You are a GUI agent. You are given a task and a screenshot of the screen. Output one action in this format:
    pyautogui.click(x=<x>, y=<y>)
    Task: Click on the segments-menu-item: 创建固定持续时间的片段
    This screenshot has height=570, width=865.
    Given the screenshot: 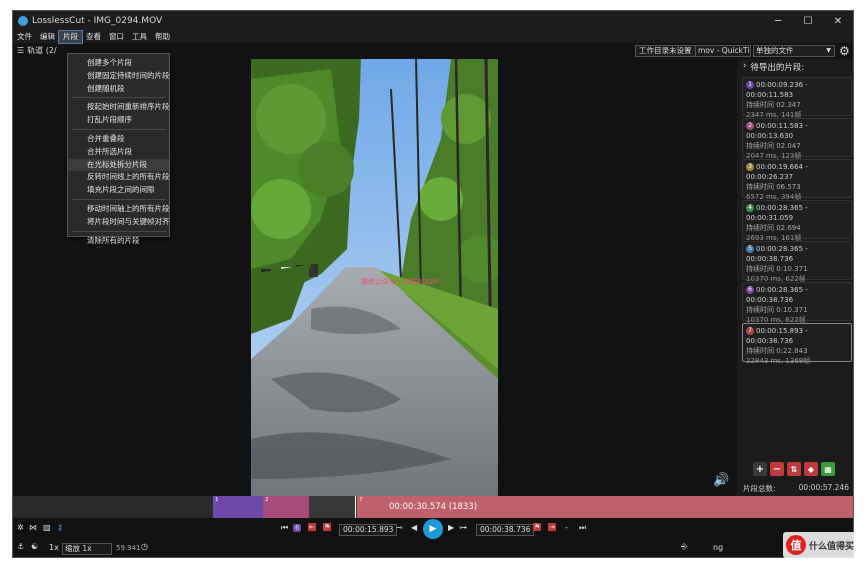 What is the action you would take?
    pyautogui.click(x=119, y=76)
    